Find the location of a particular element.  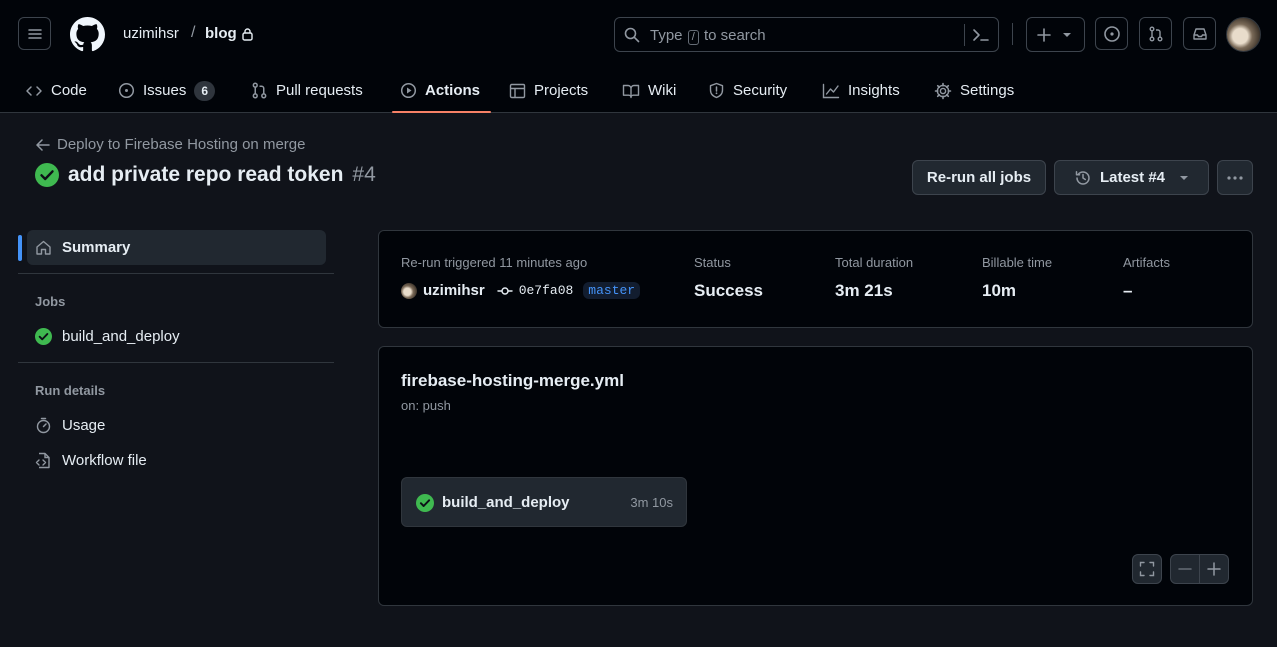

menu-button is located at coordinates (34, 33).